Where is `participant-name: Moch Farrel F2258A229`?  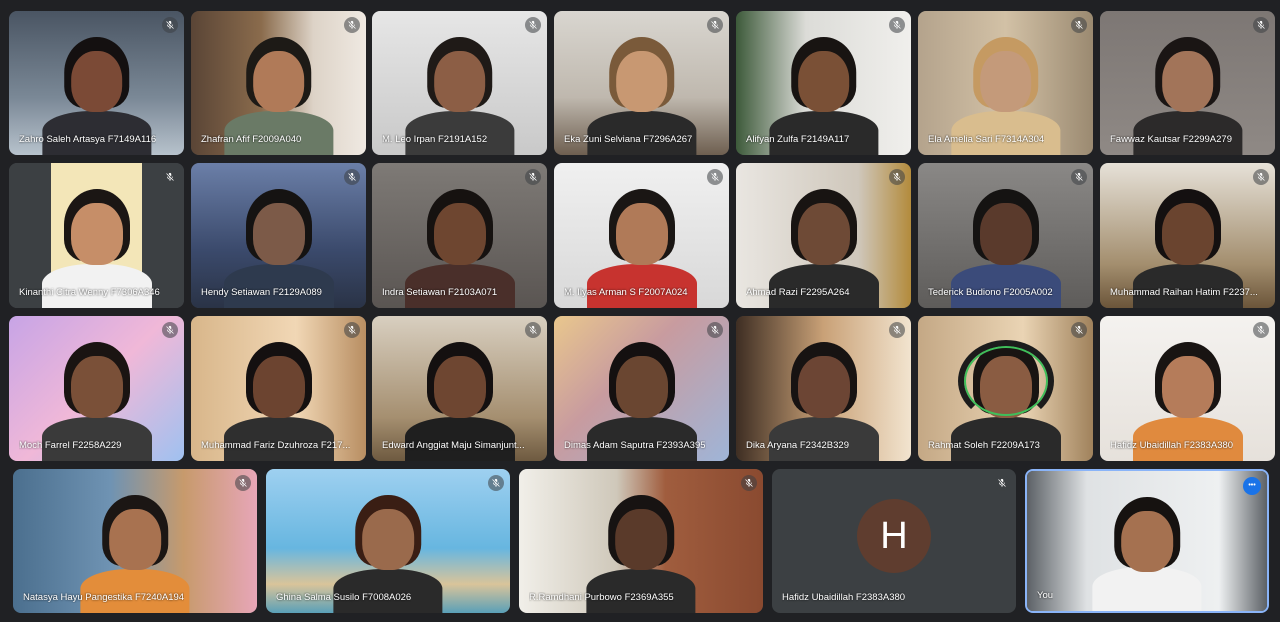
participant-name: Moch Farrel F2258A229 is located at coordinates (70, 445).